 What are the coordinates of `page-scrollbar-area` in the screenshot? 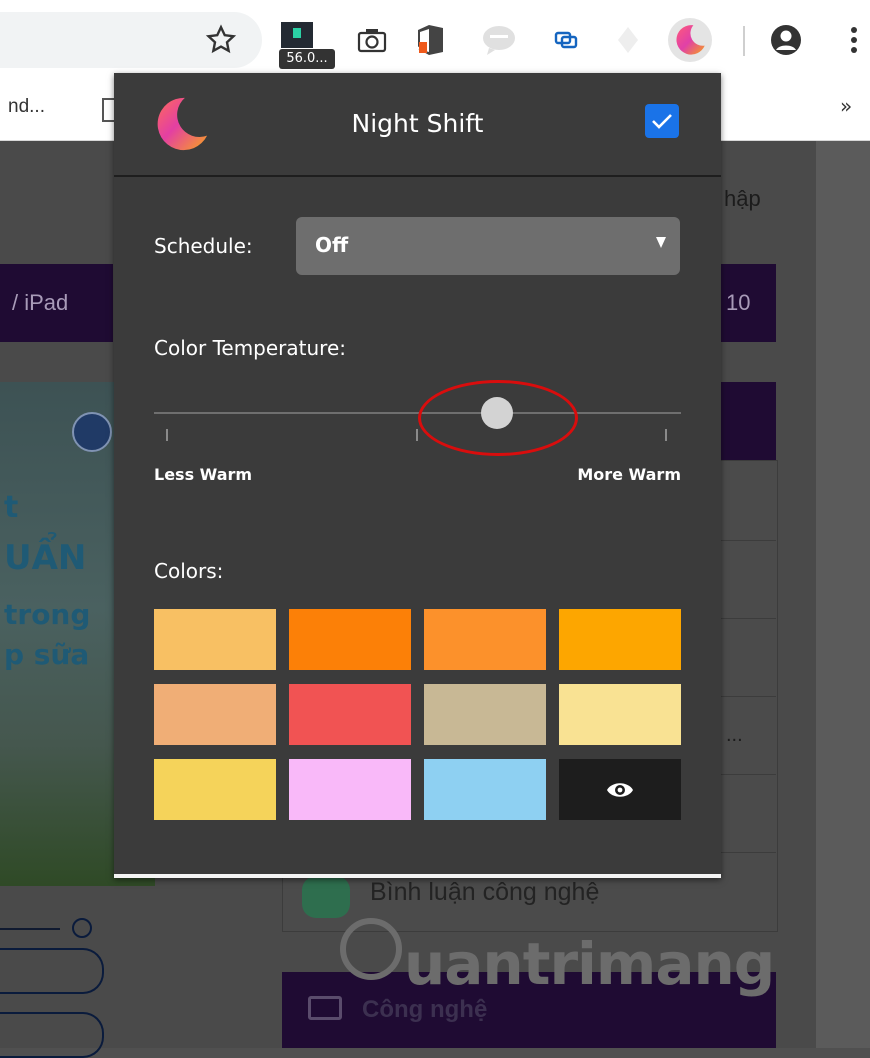 It's located at (843, 594).